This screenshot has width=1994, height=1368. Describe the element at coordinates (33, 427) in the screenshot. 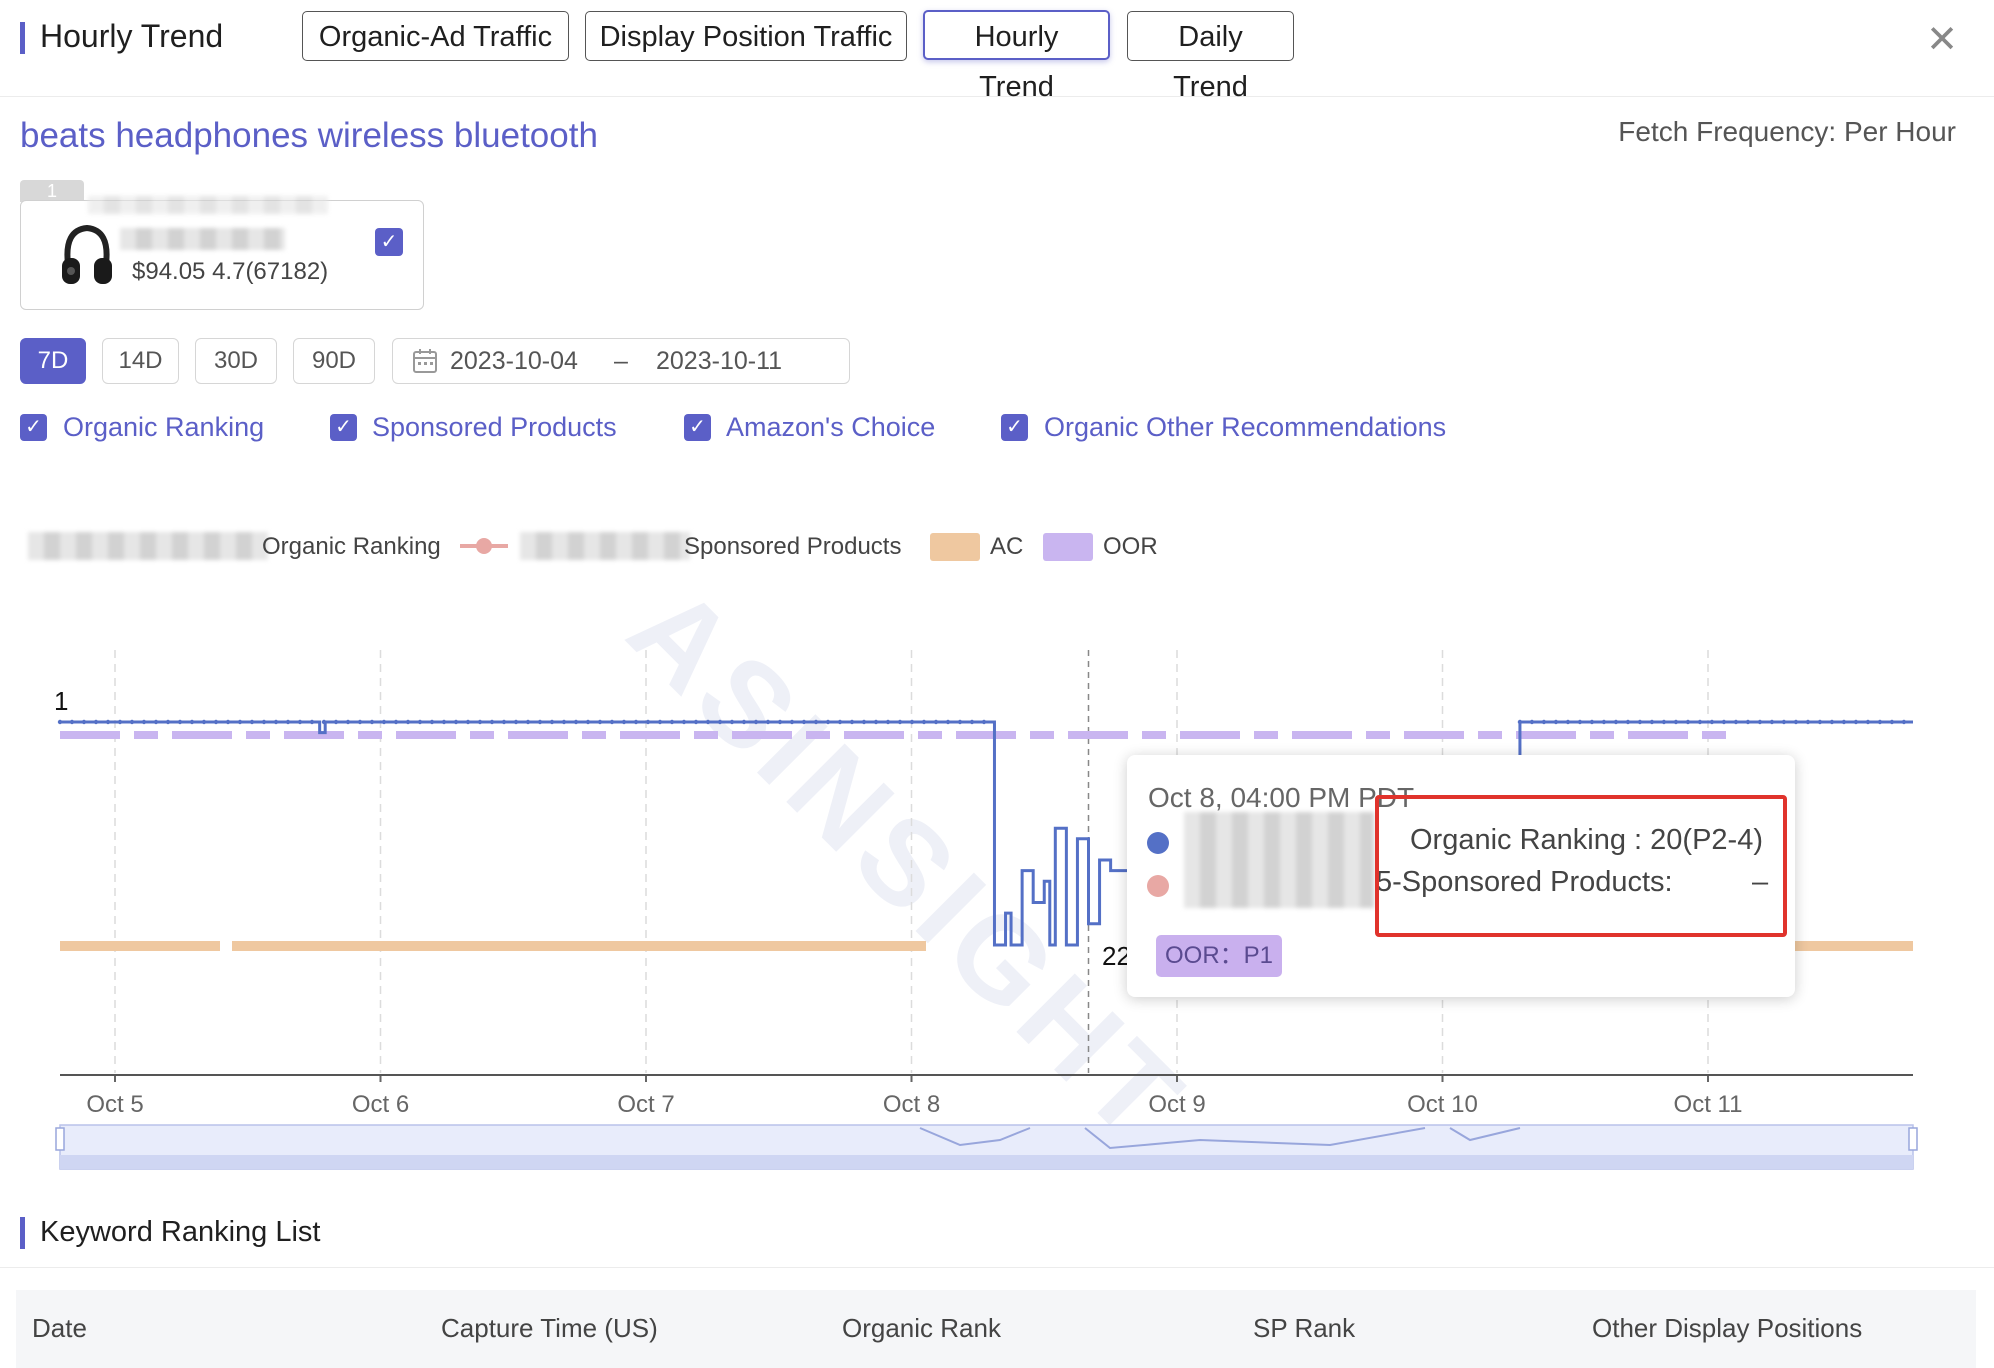

I see `checkbox-organic-ranking: ✓` at that location.